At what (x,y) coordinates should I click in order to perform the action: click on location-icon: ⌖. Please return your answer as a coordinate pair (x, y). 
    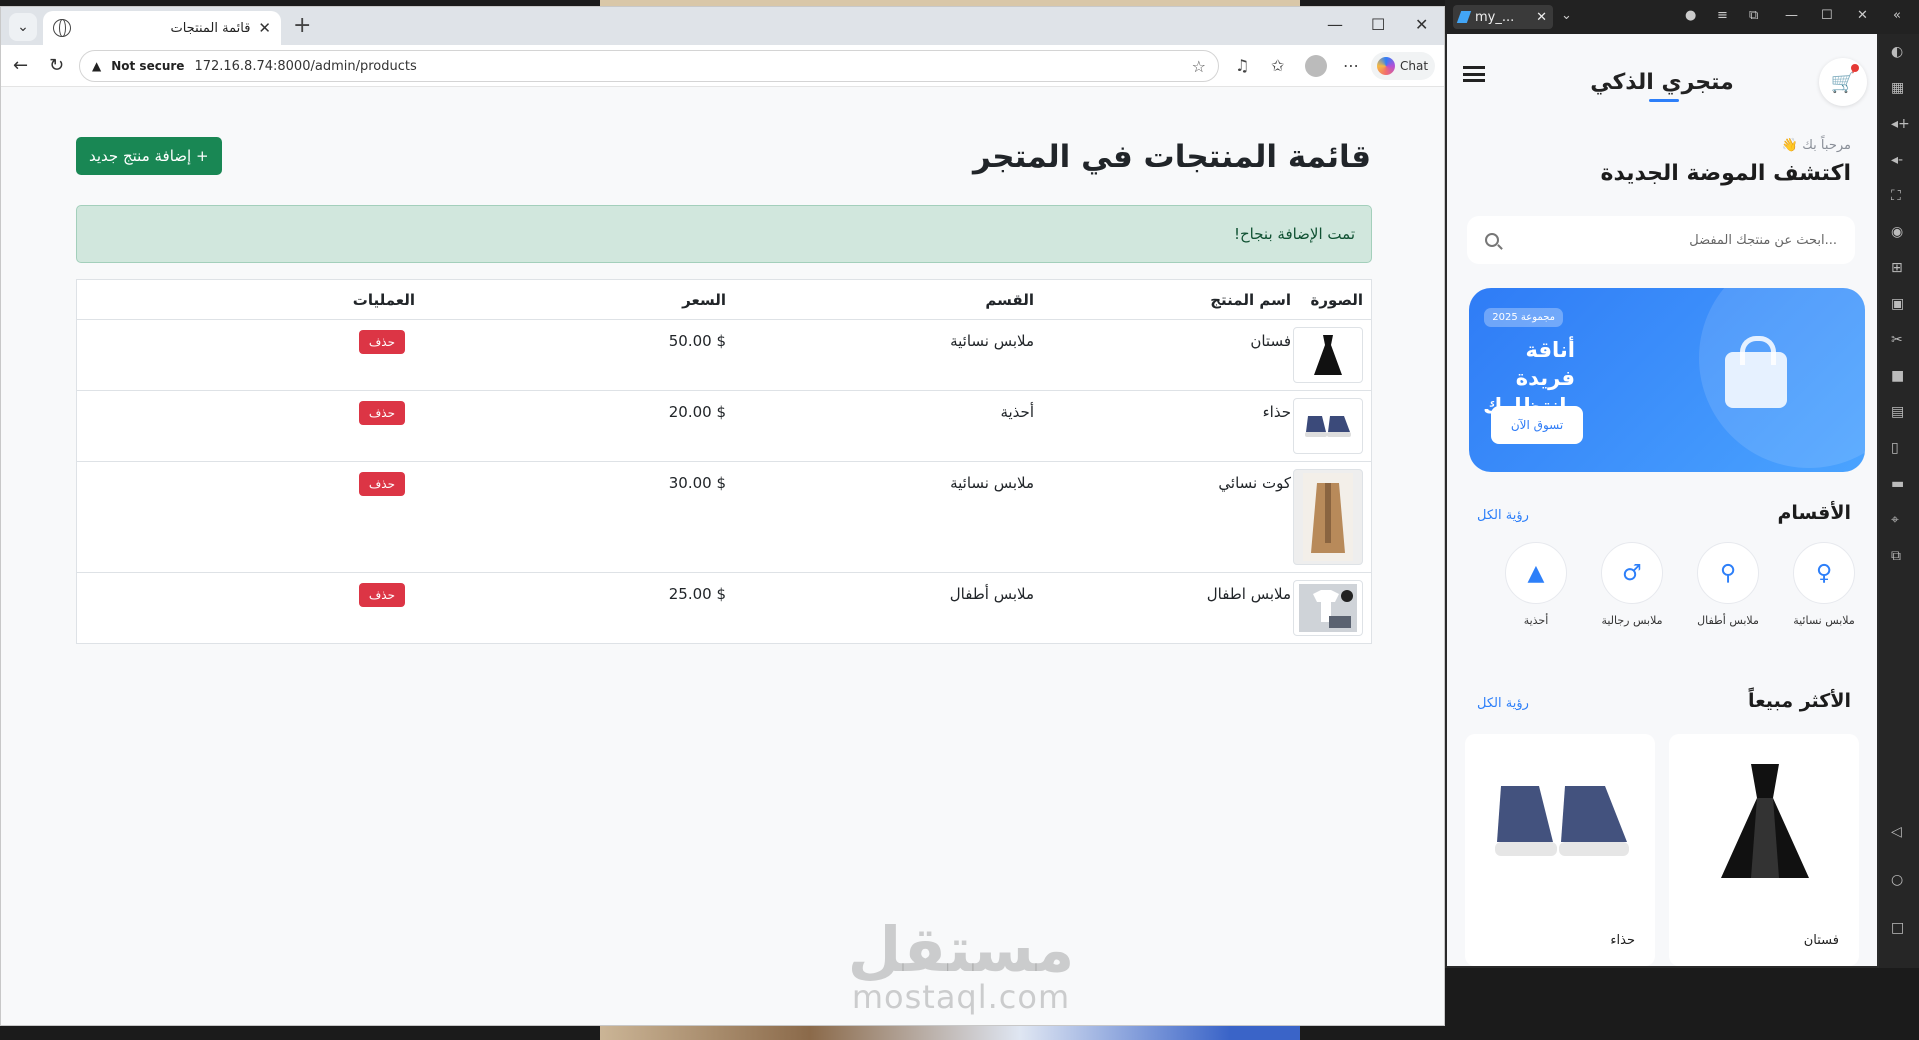
    Looking at the image, I should click on (1895, 520).